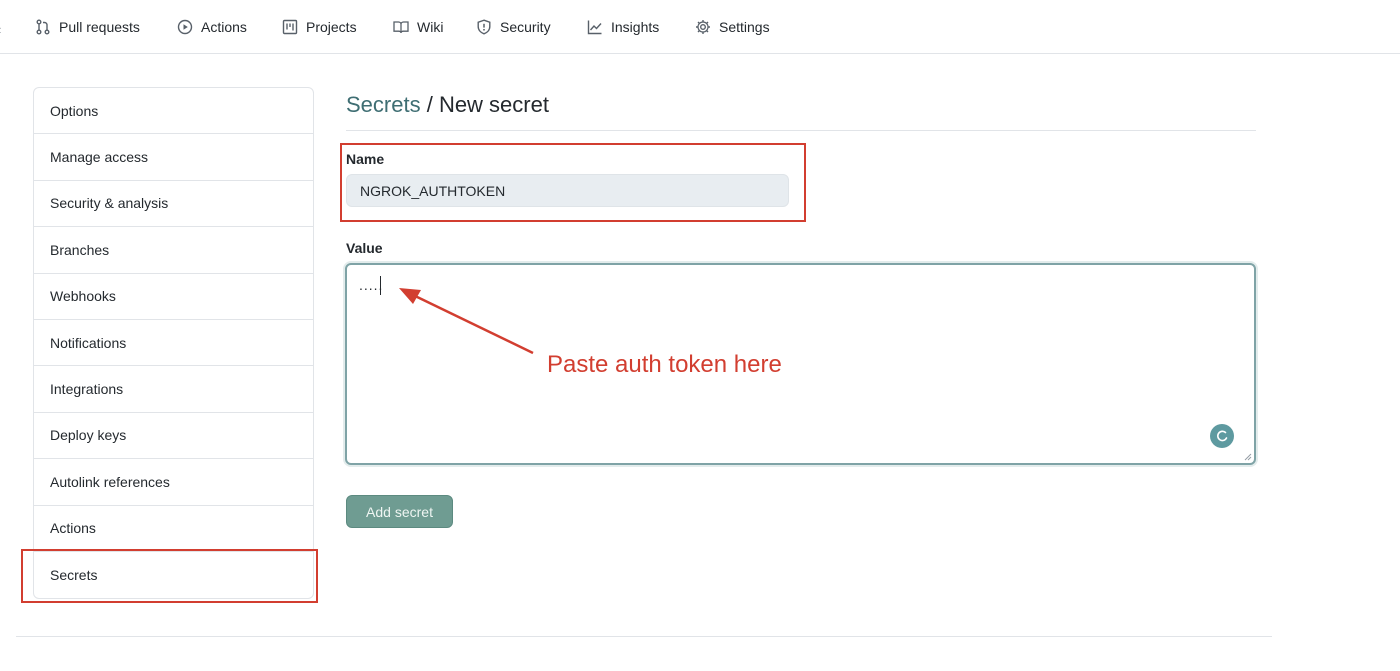 The image size is (1400, 671). What do you see at coordinates (594, 27) in the screenshot?
I see `graph-icon` at bounding box center [594, 27].